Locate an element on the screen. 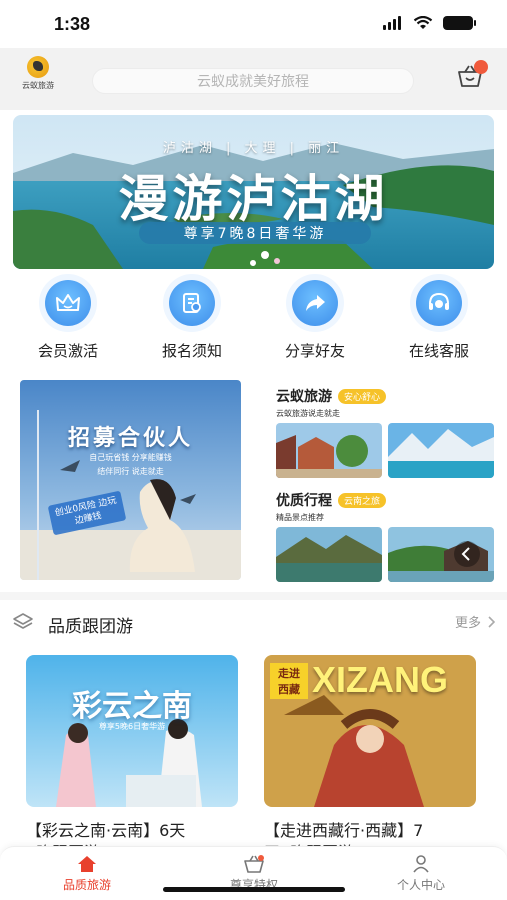  thumb-old-town is located at coordinates (329, 450).